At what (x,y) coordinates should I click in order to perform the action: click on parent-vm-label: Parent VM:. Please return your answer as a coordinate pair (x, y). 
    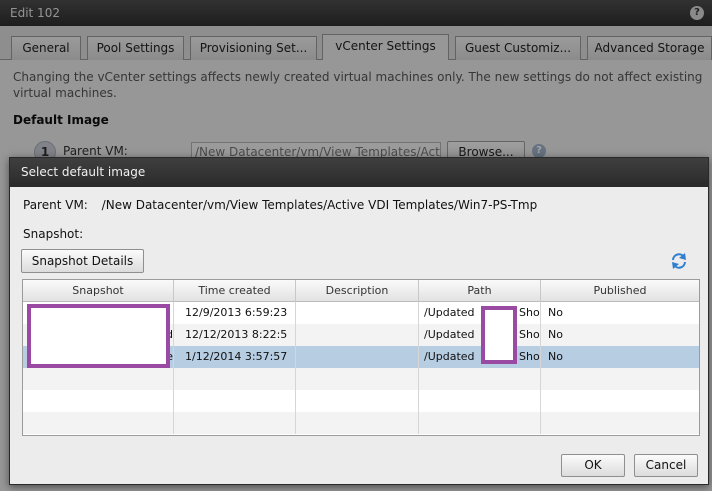
    Looking at the image, I should click on (55, 205).